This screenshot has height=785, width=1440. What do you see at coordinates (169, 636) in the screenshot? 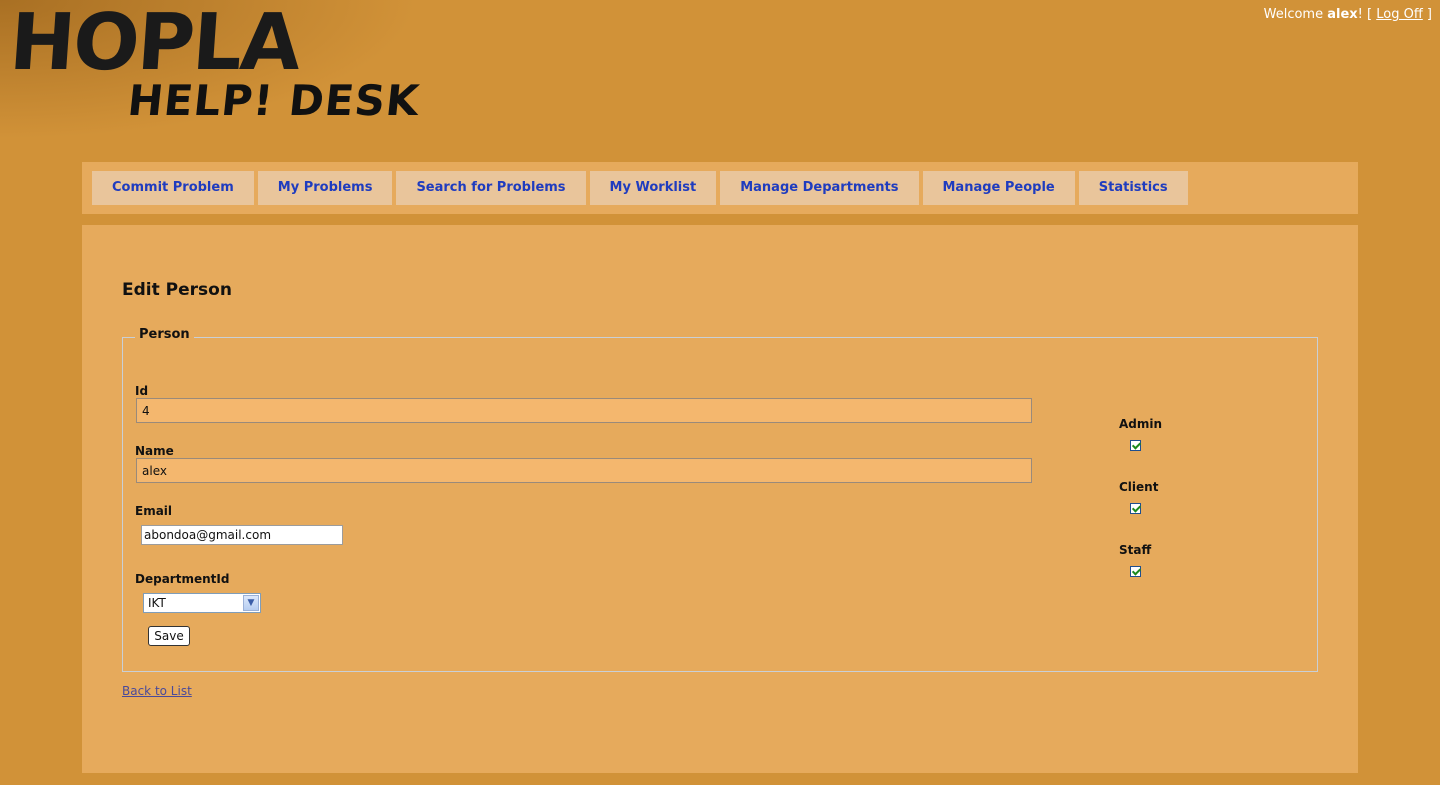
I see `save-button: Save` at bounding box center [169, 636].